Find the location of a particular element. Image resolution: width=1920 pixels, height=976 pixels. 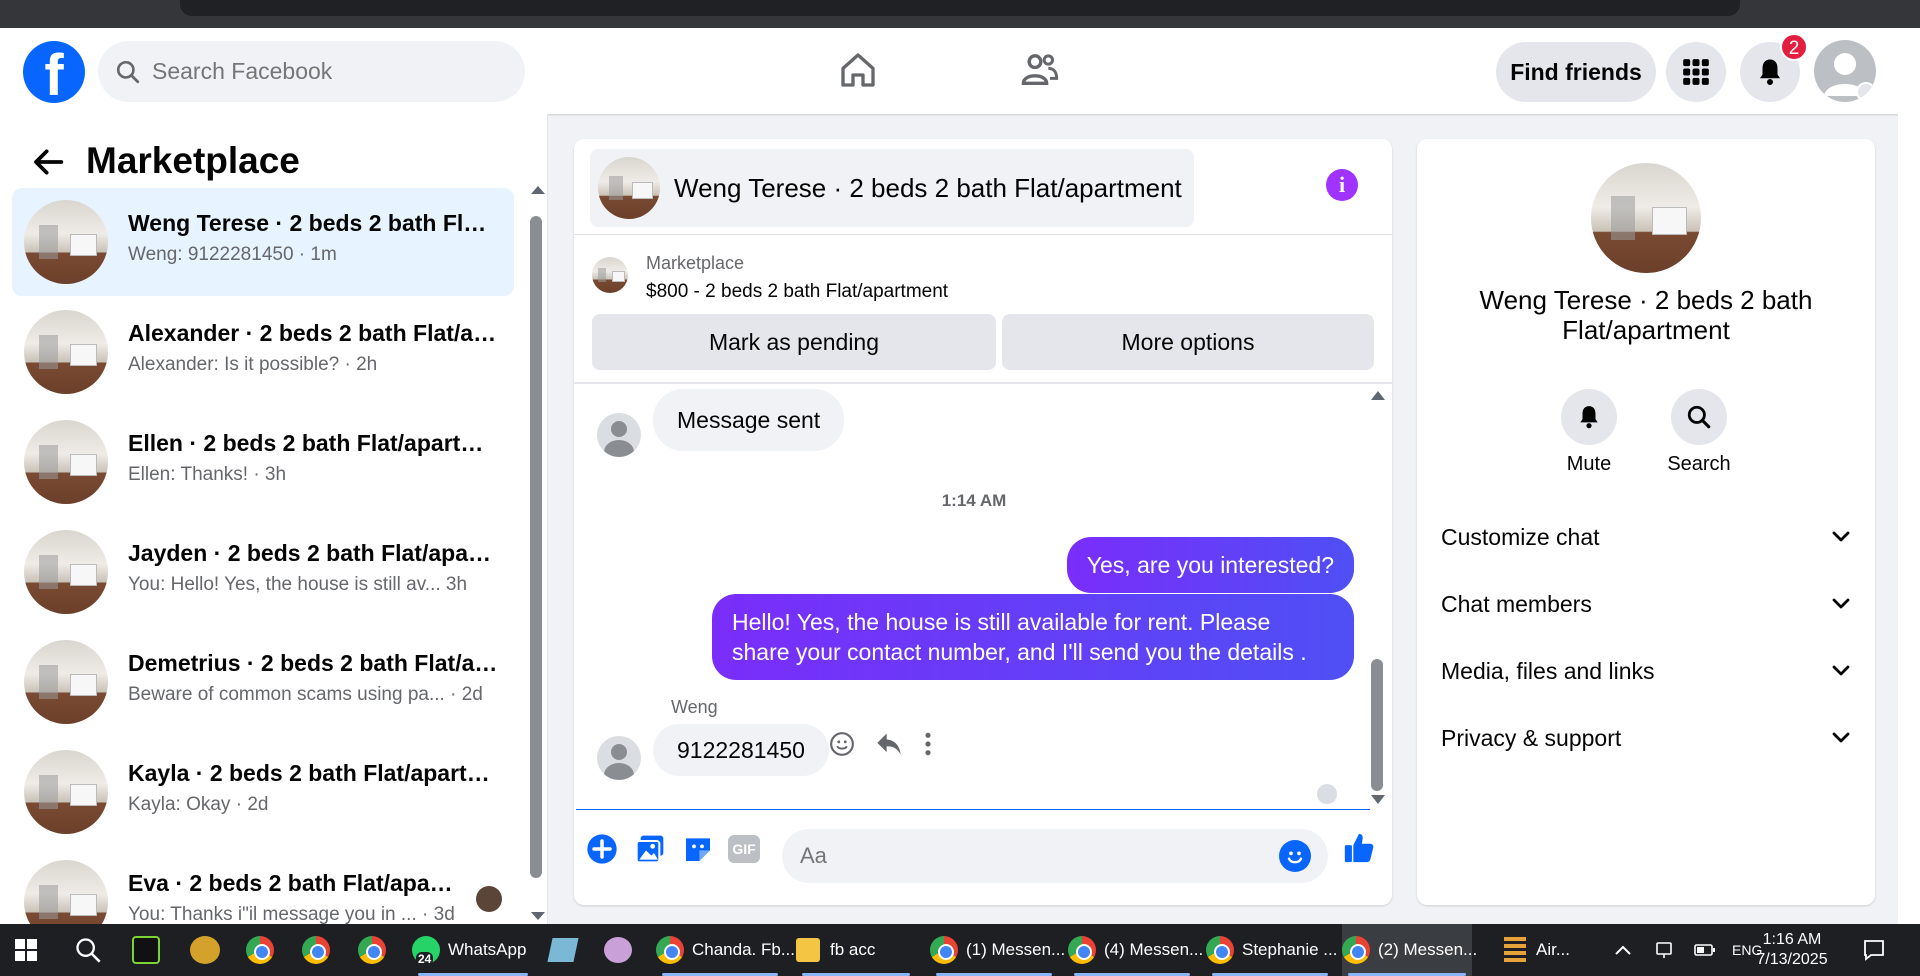

start-button is located at coordinates (30, 950).